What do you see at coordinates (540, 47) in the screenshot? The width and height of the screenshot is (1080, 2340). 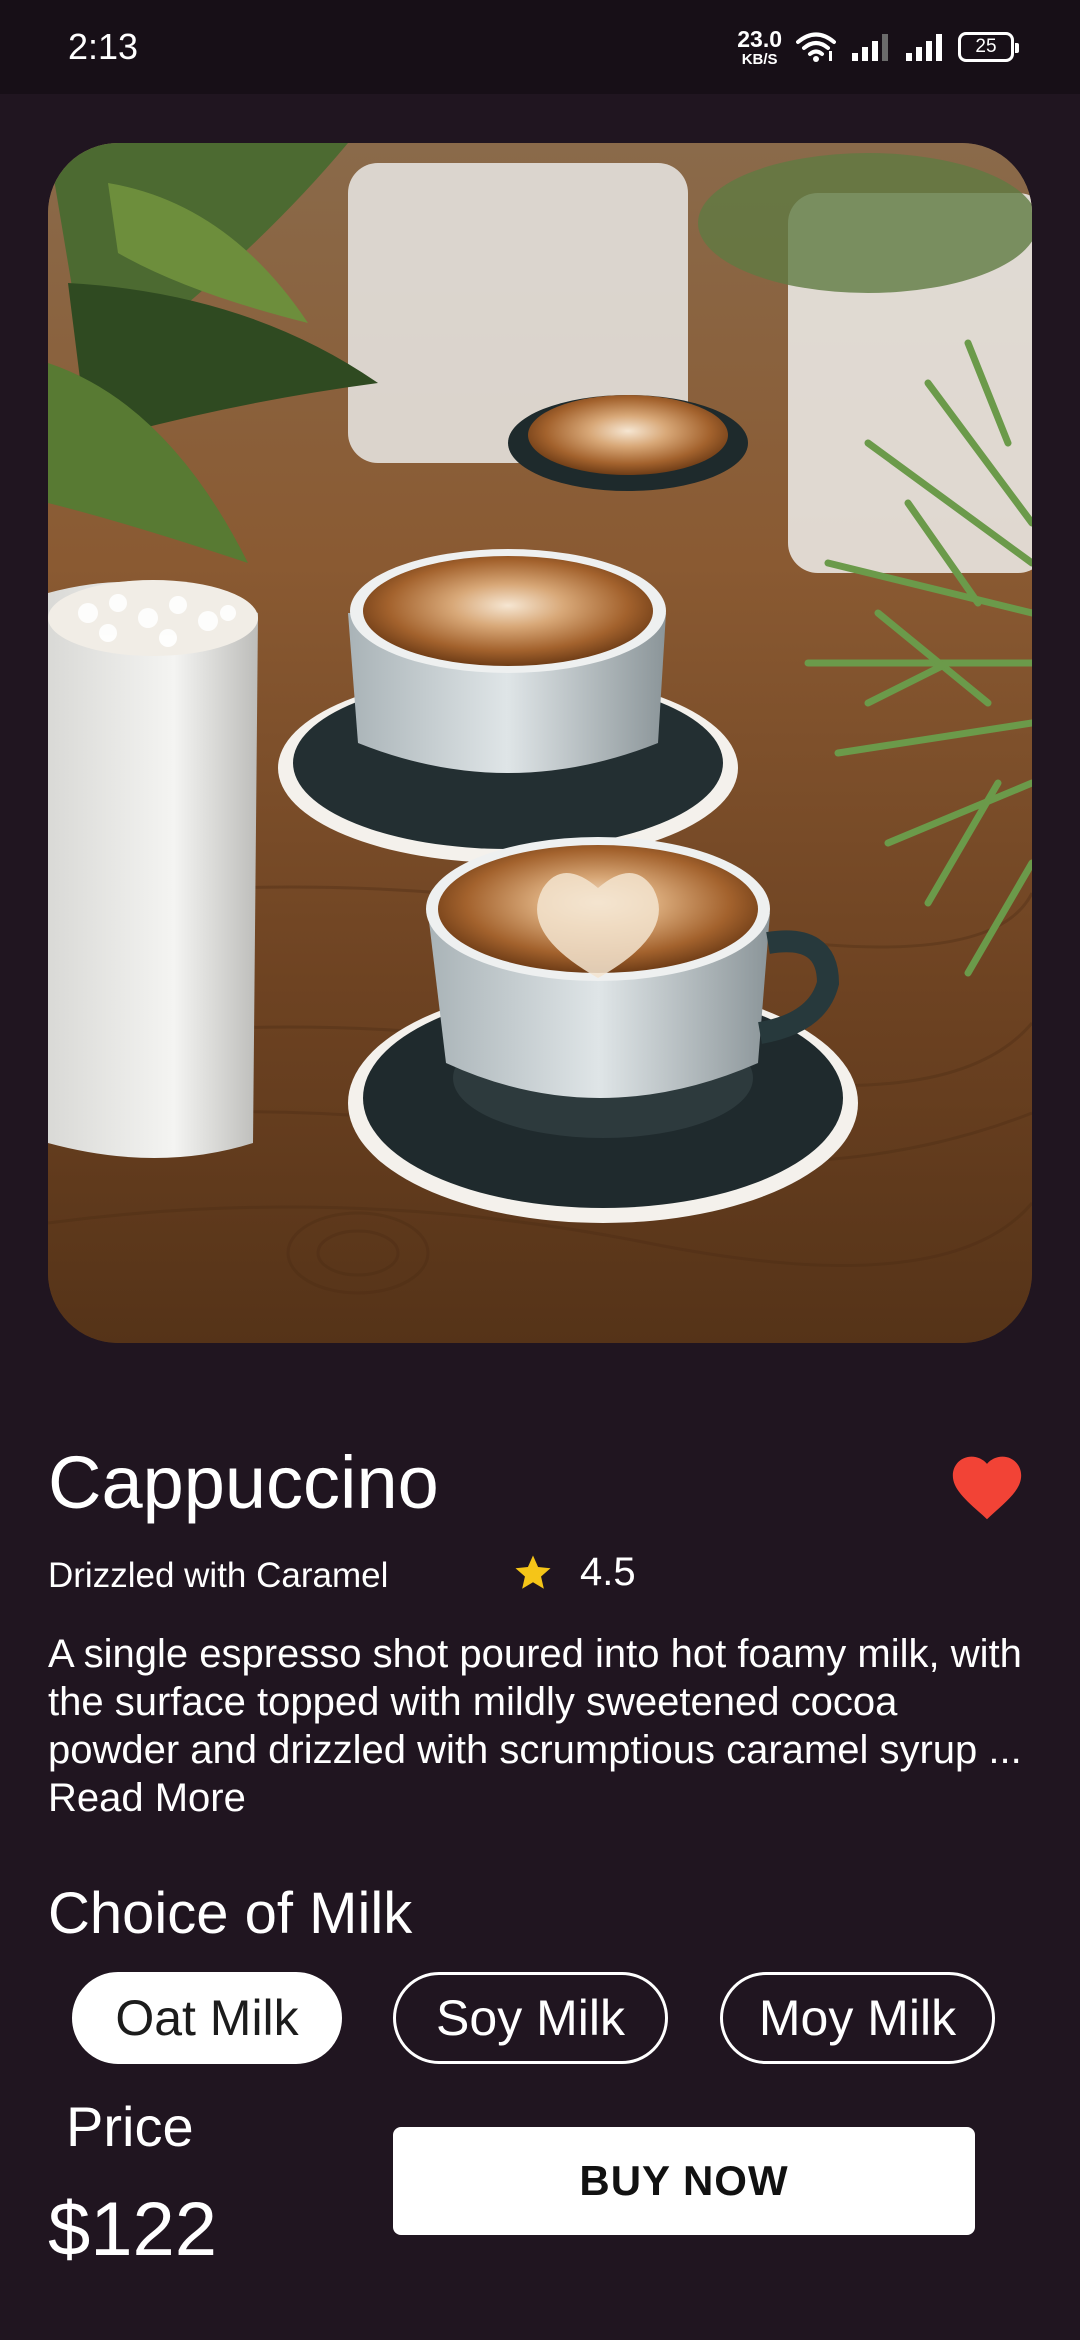 I see `status-bar: 2:13 23.0 KB/S 25` at bounding box center [540, 47].